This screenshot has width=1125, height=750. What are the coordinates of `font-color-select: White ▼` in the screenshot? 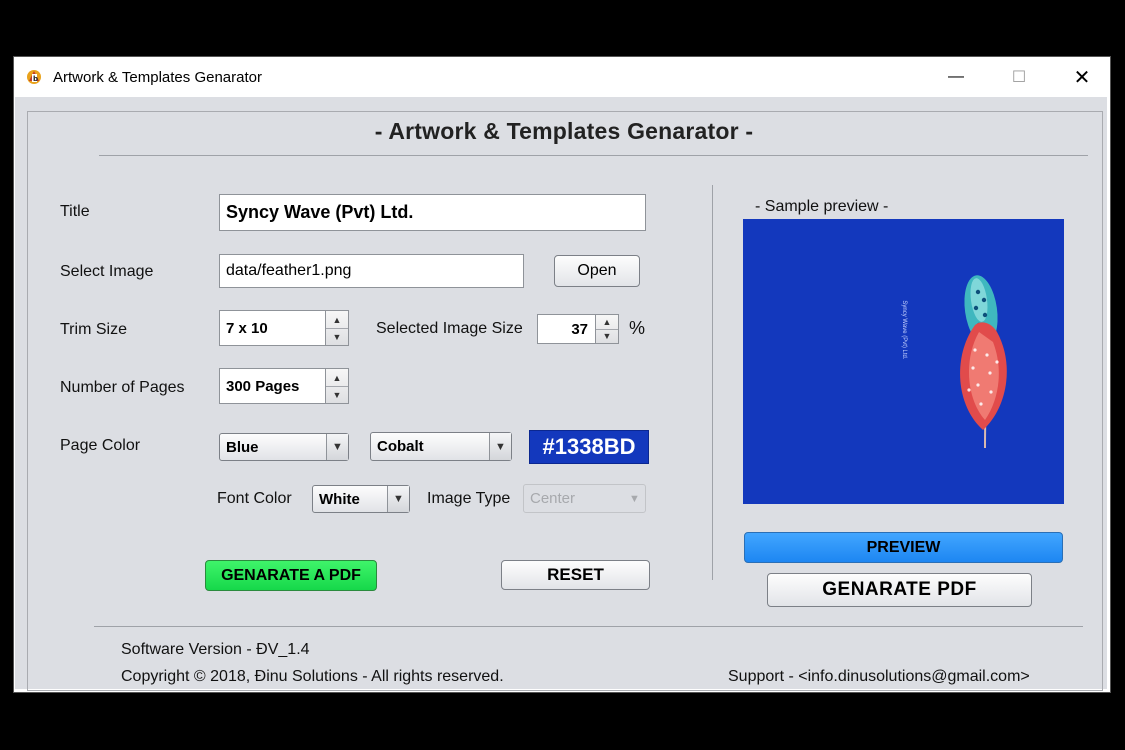 It's located at (361, 499).